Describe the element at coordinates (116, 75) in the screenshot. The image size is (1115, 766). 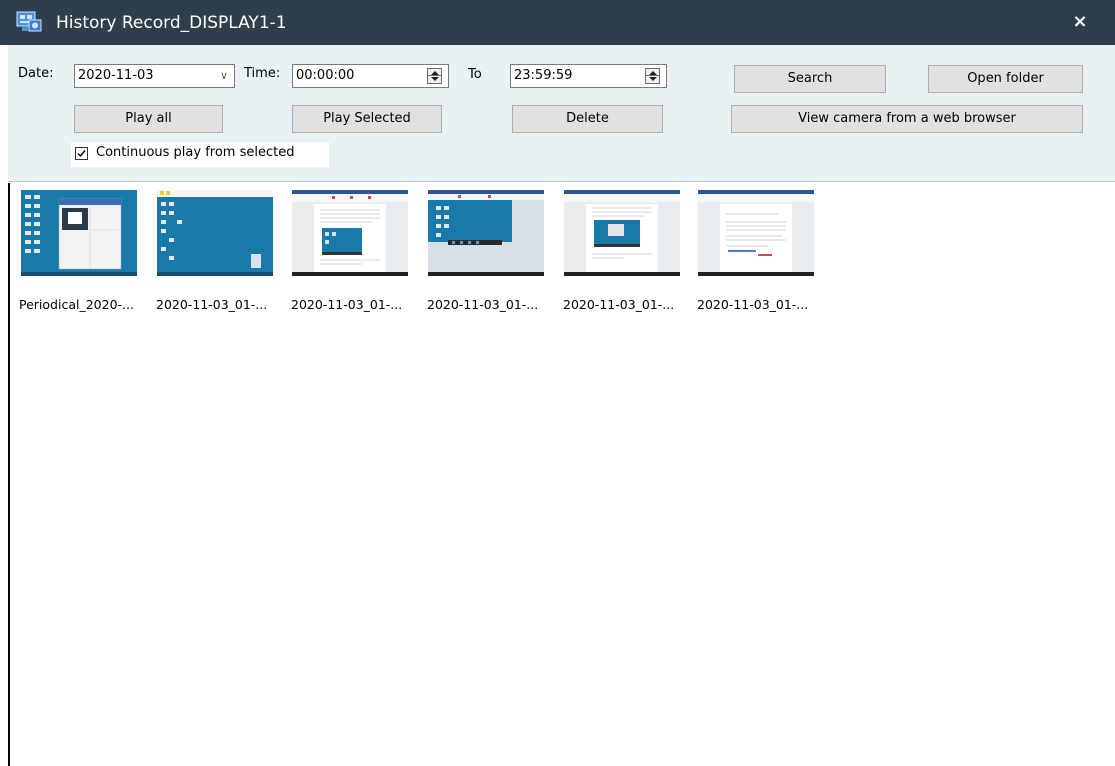
I see `date-value: 2020-11-03` at that location.